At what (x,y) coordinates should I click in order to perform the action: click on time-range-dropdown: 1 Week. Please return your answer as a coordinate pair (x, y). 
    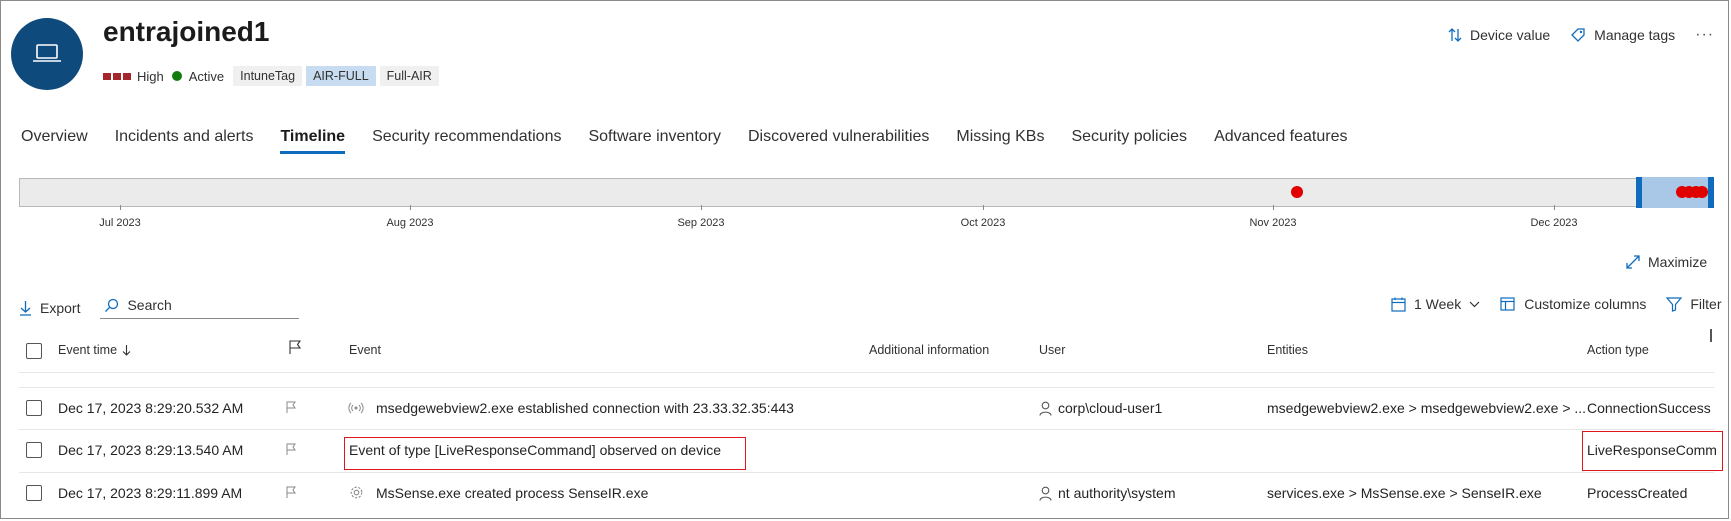
    Looking at the image, I should click on (1435, 304).